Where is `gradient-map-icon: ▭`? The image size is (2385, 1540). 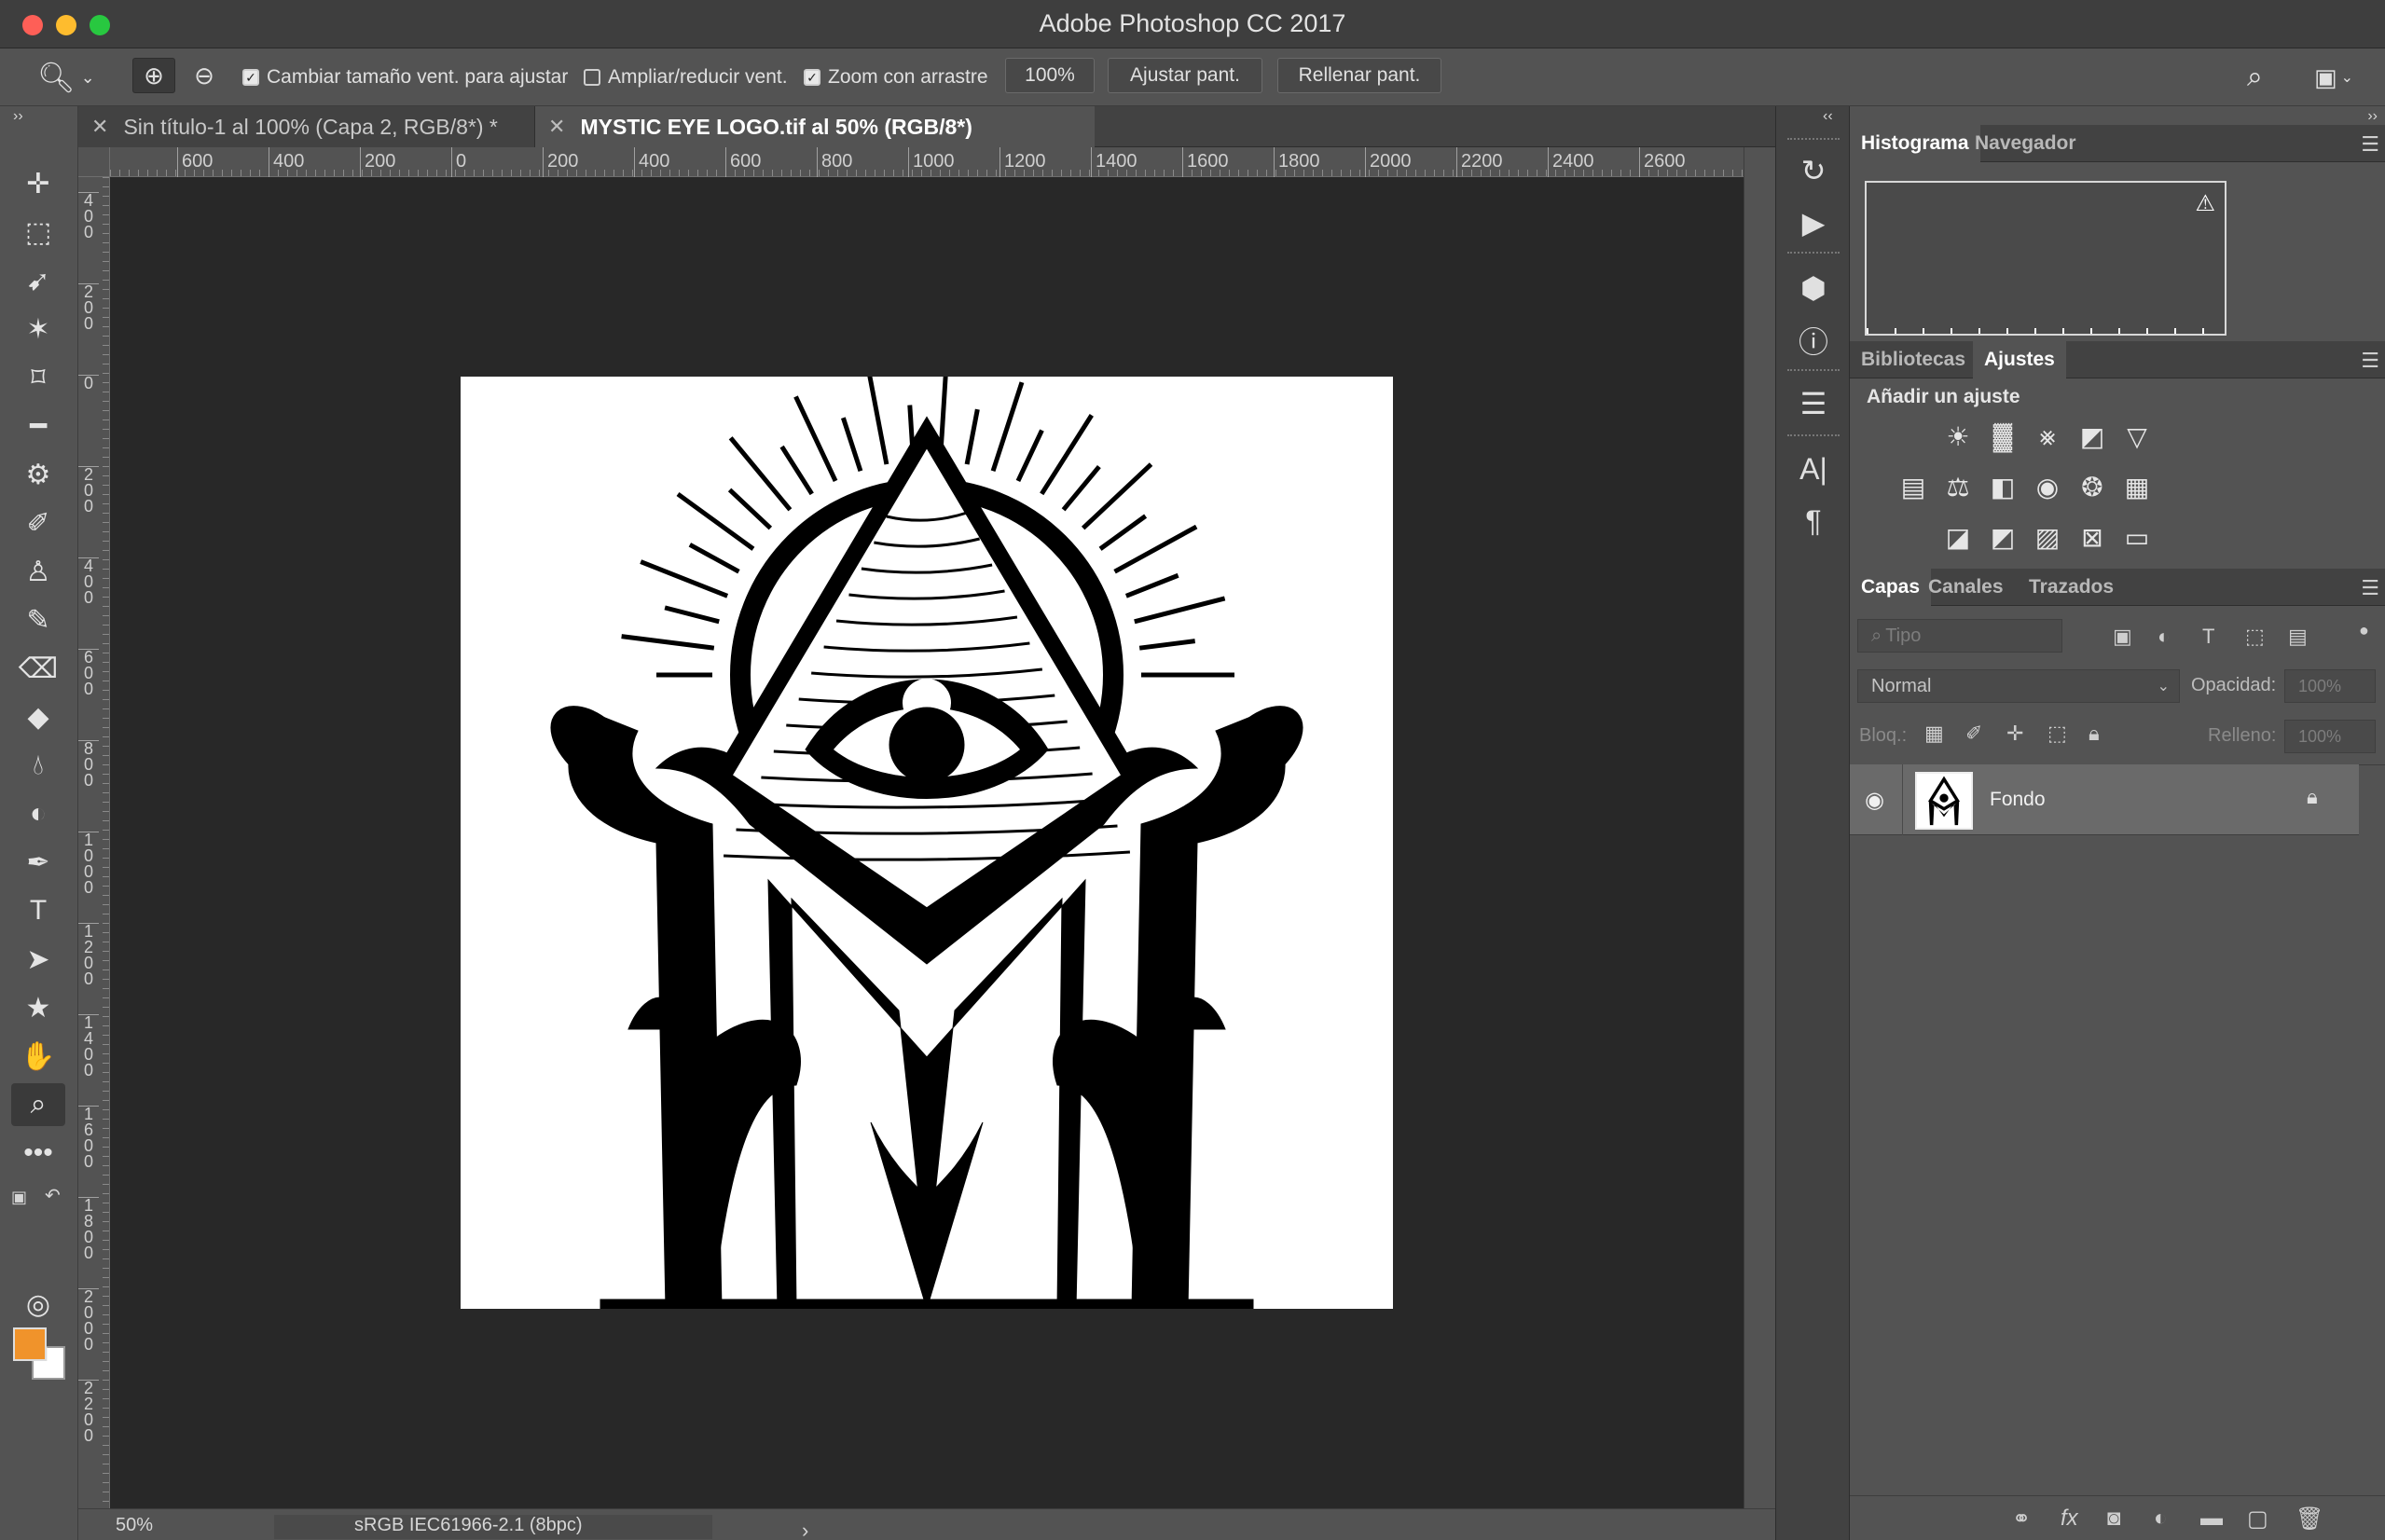
gradient-map-icon: ▭ is located at coordinates (2137, 537).